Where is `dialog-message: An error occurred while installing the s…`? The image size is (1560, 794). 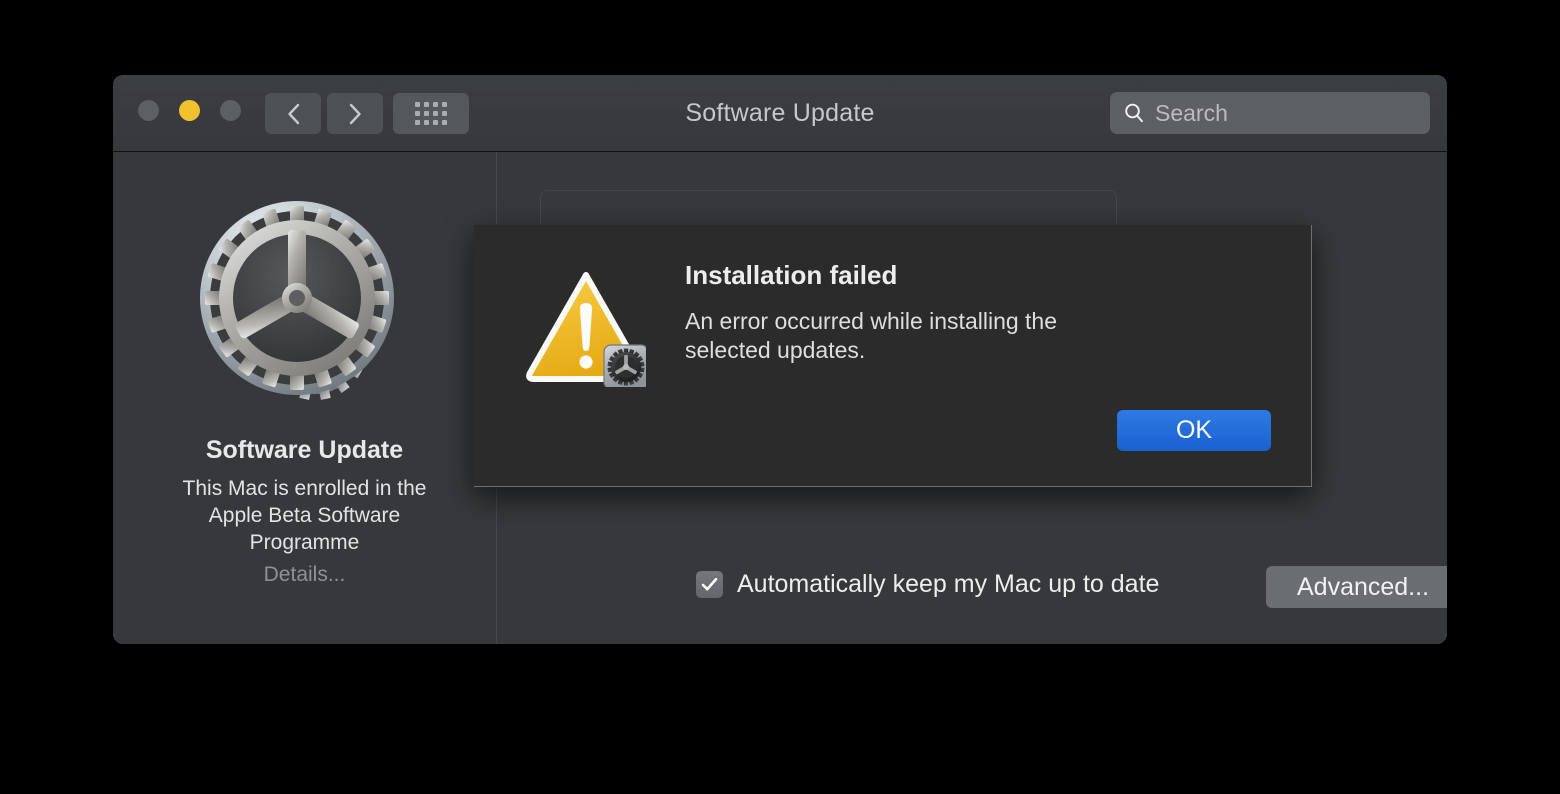 dialog-message: An error occurred while installing the s… is located at coordinates (871, 335).